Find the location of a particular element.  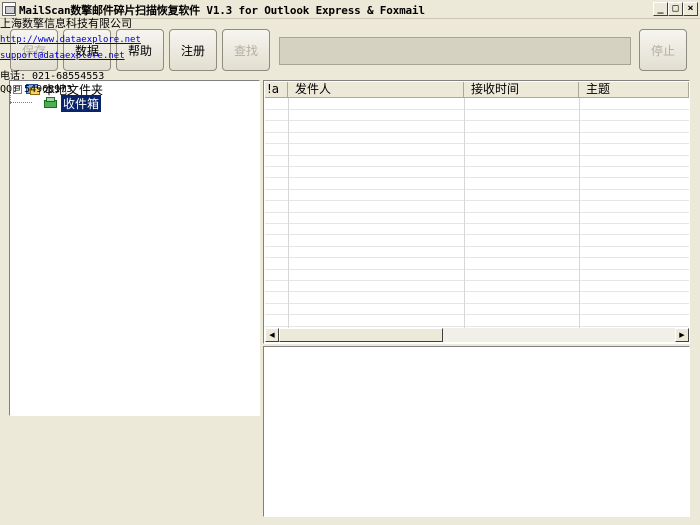

close-button: × is located at coordinates (690, 9).